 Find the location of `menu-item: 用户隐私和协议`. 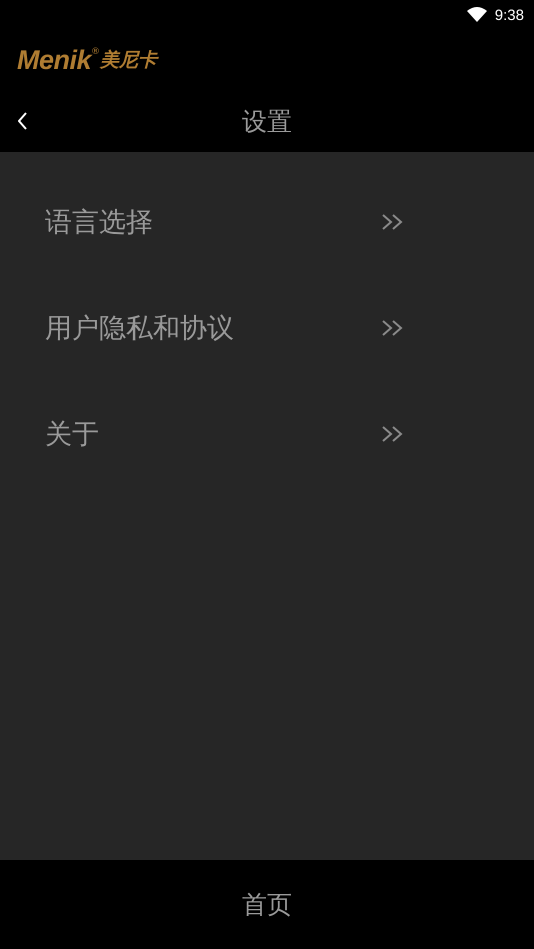

menu-item: 用户隐私和协议 is located at coordinates (202, 328).